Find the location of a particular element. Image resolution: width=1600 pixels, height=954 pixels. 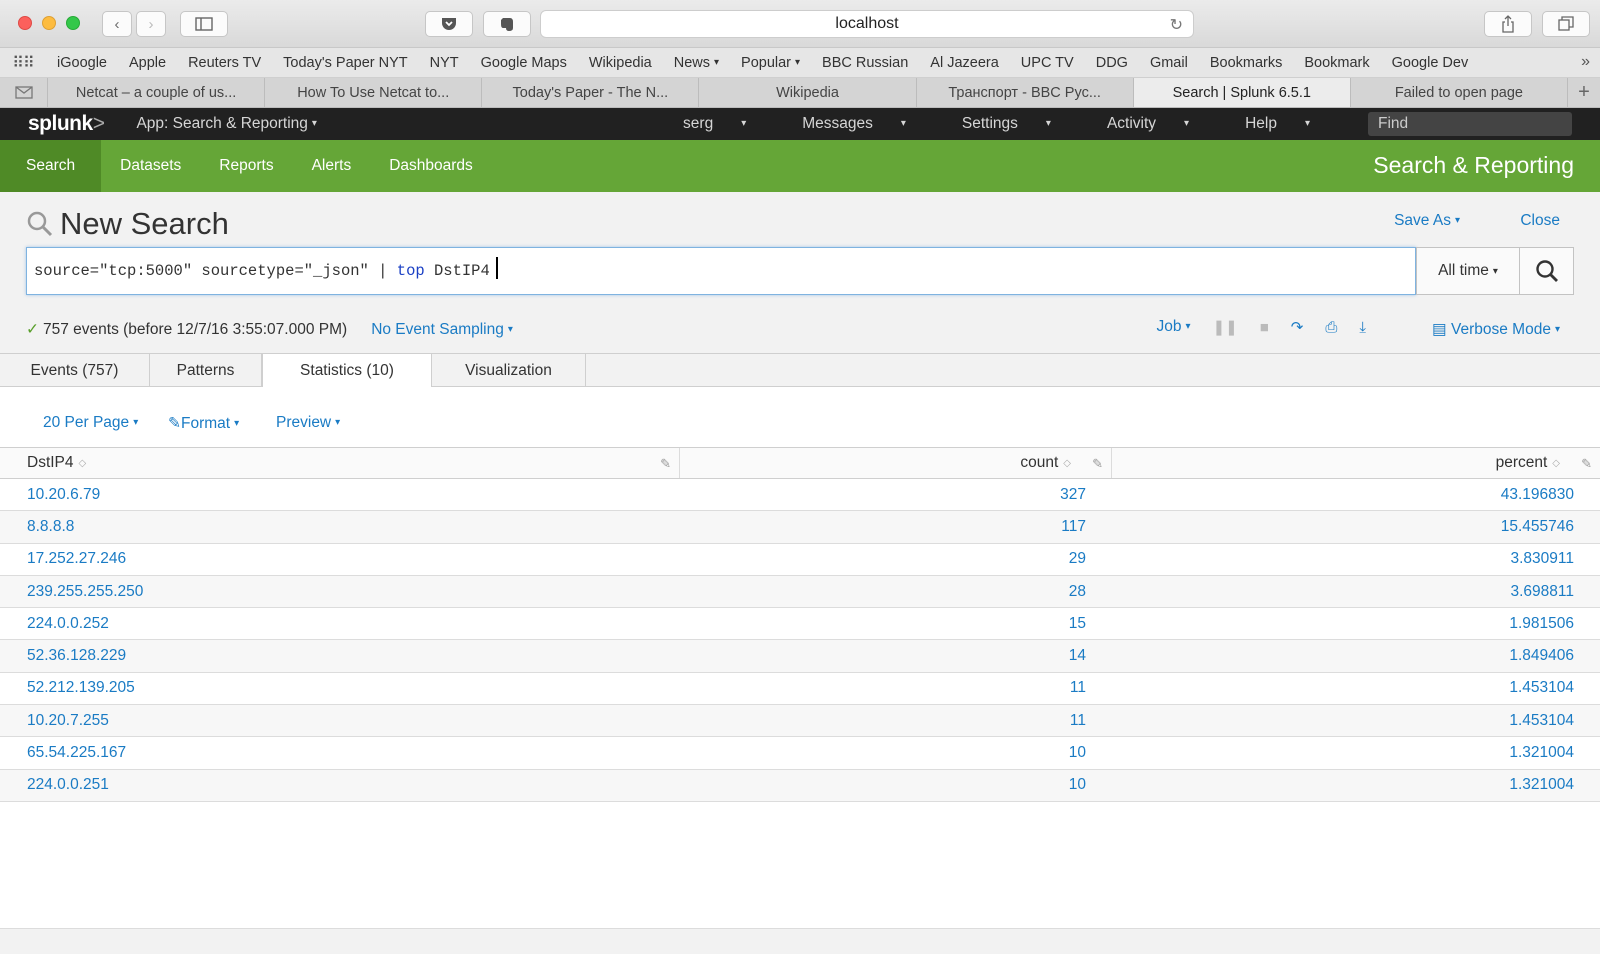

save-as-button: Save As ▾ is located at coordinates (1427, 221).